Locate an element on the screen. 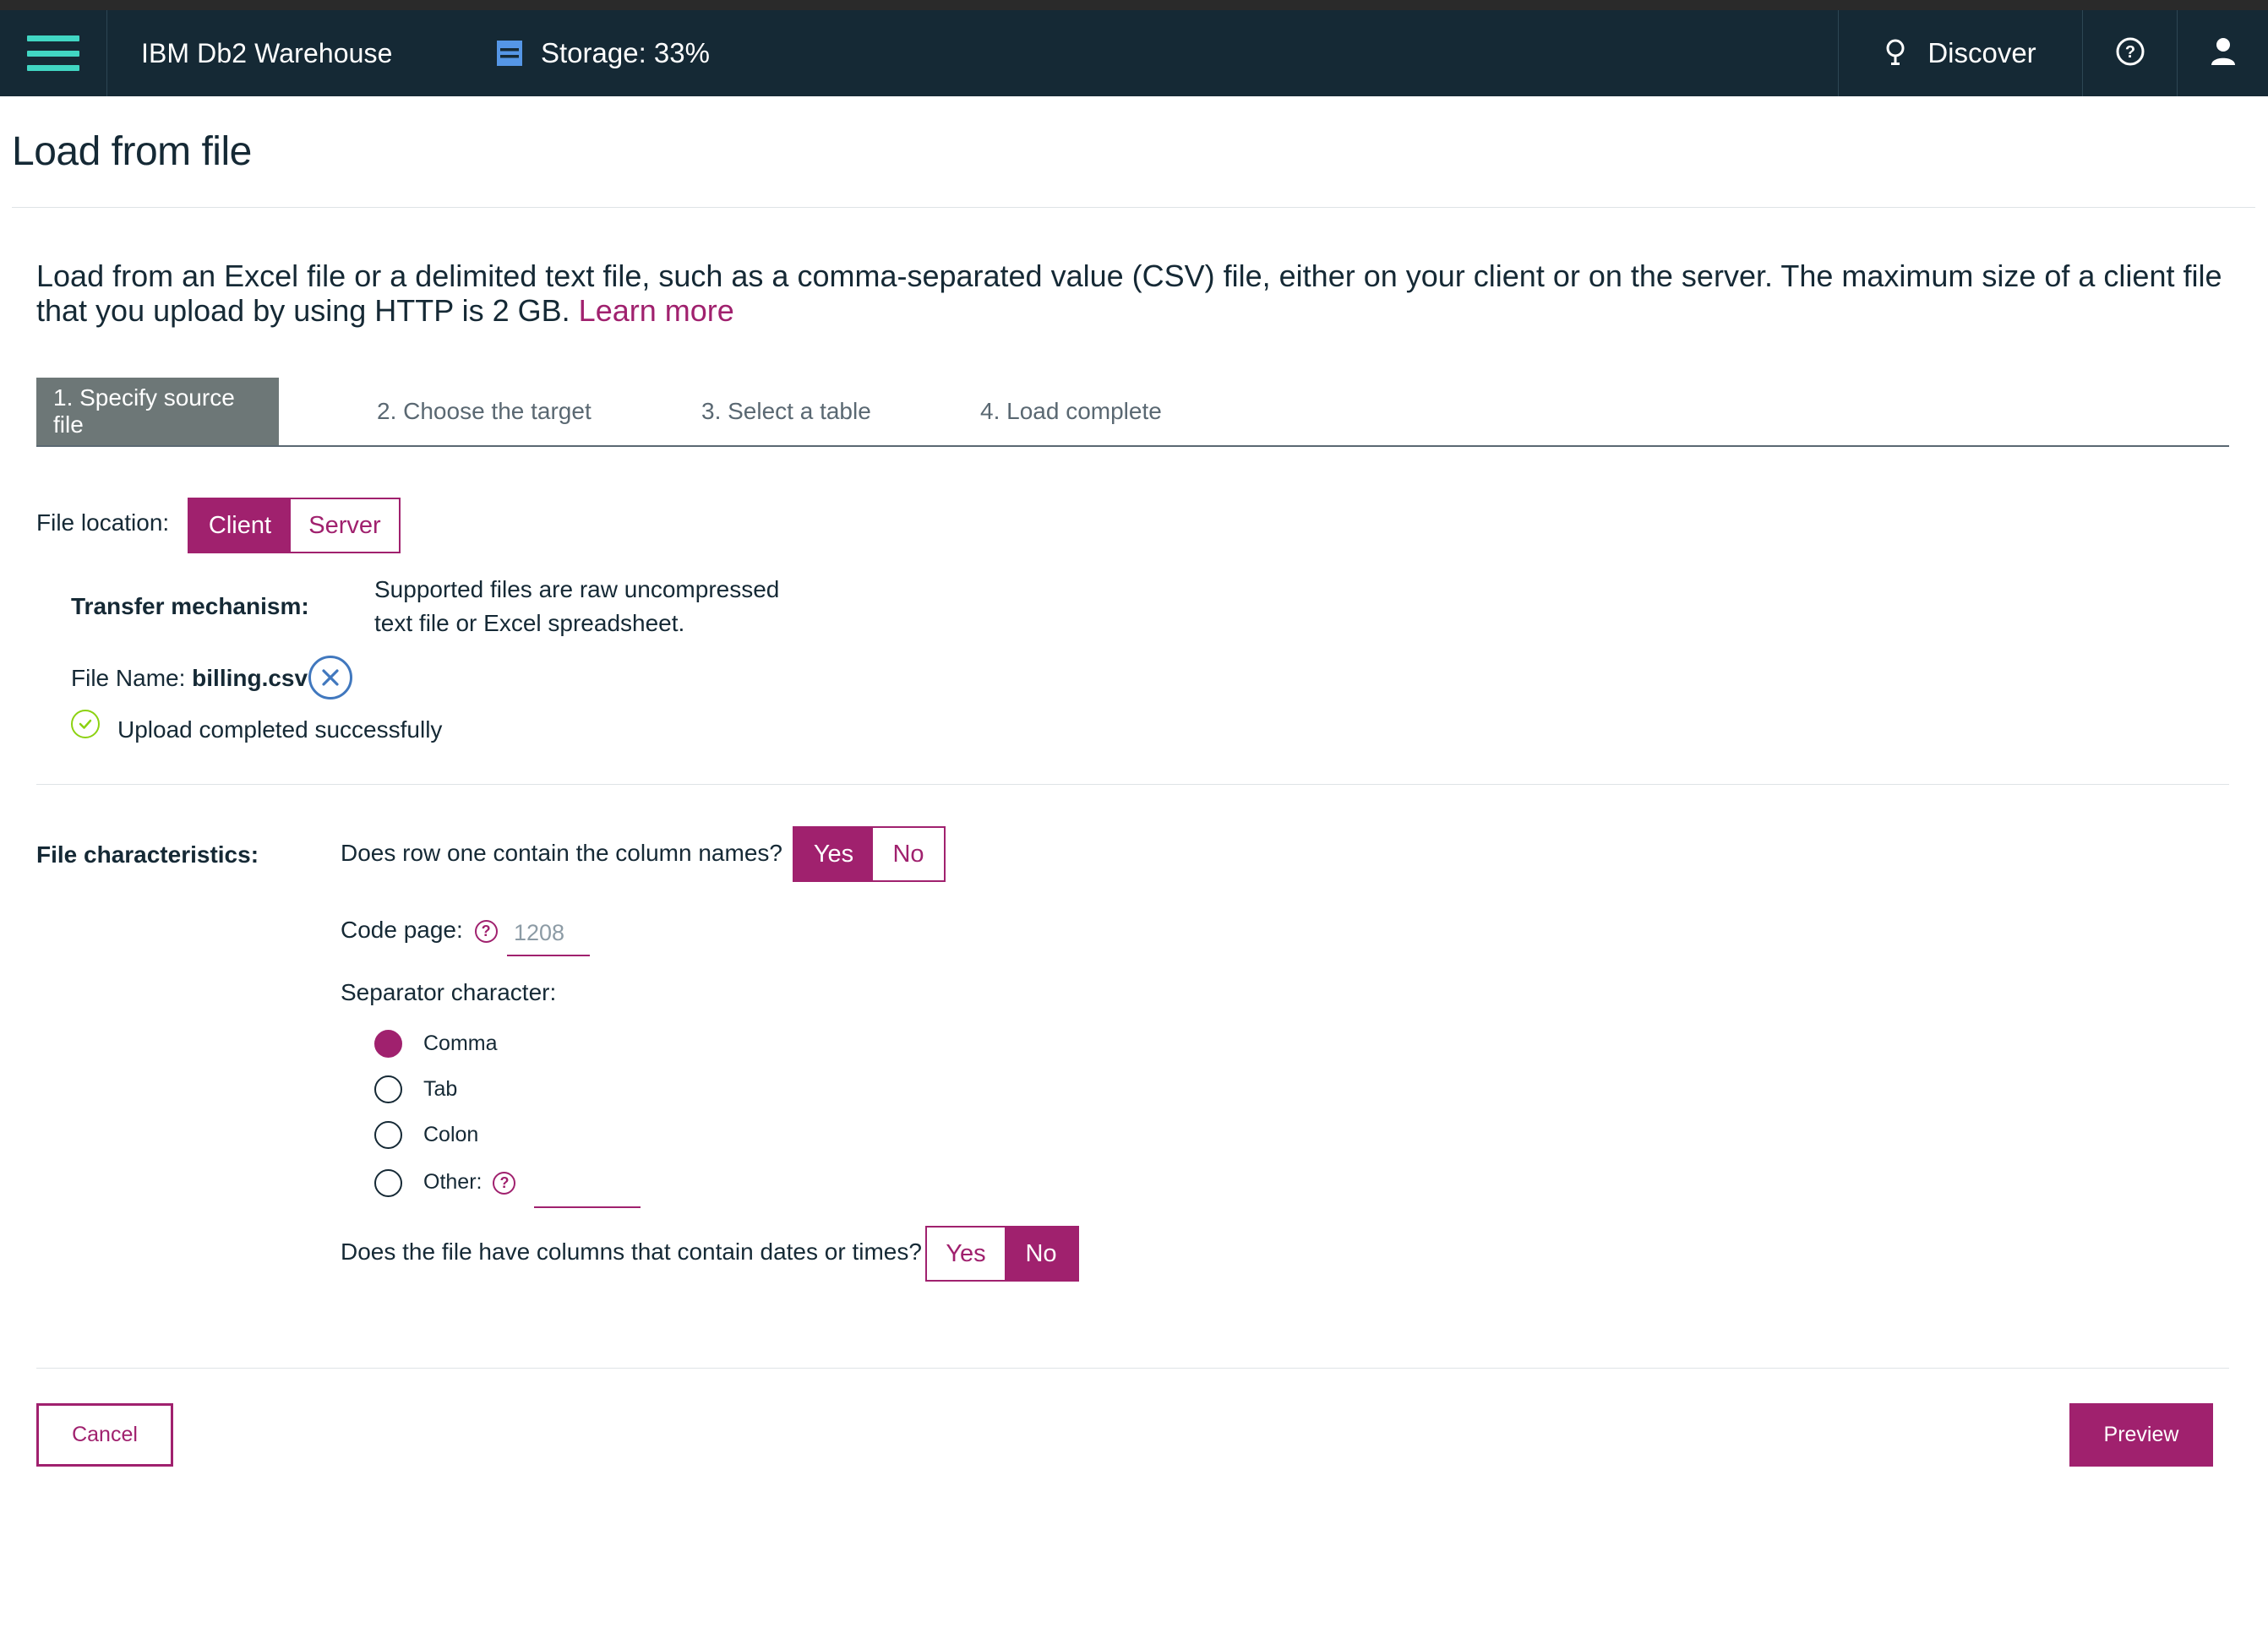  separator-other-radio is located at coordinates (388, 1183).